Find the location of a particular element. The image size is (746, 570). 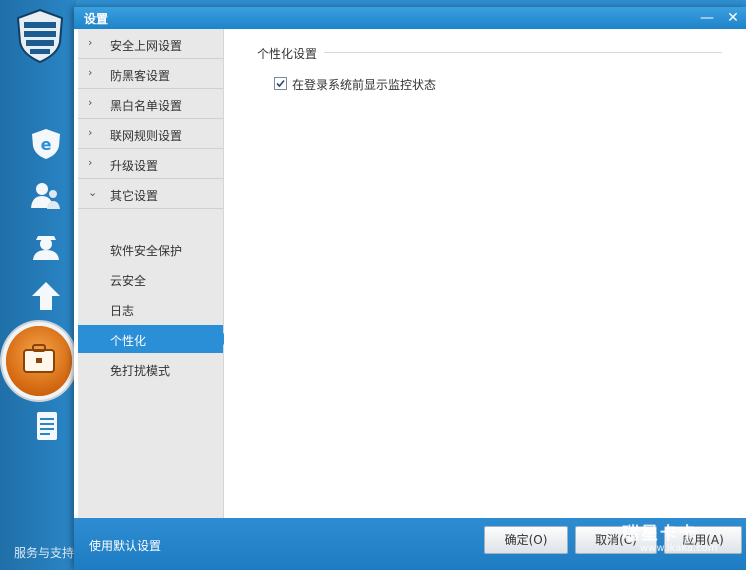

minimize-button: — is located at coordinates (707, 18).